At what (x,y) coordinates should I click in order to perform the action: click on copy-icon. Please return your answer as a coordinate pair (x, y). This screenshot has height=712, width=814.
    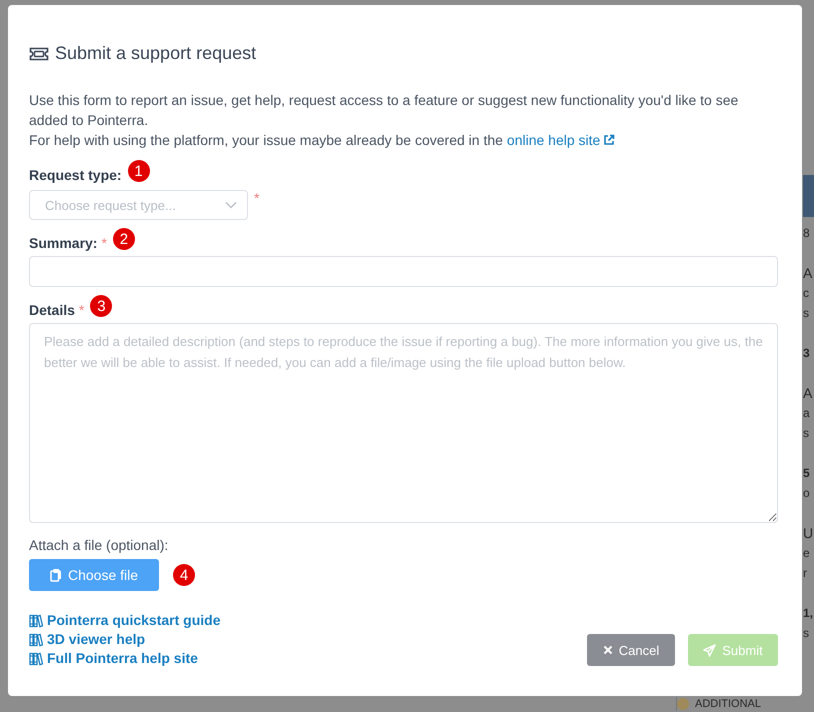
    Looking at the image, I should click on (56, 575).